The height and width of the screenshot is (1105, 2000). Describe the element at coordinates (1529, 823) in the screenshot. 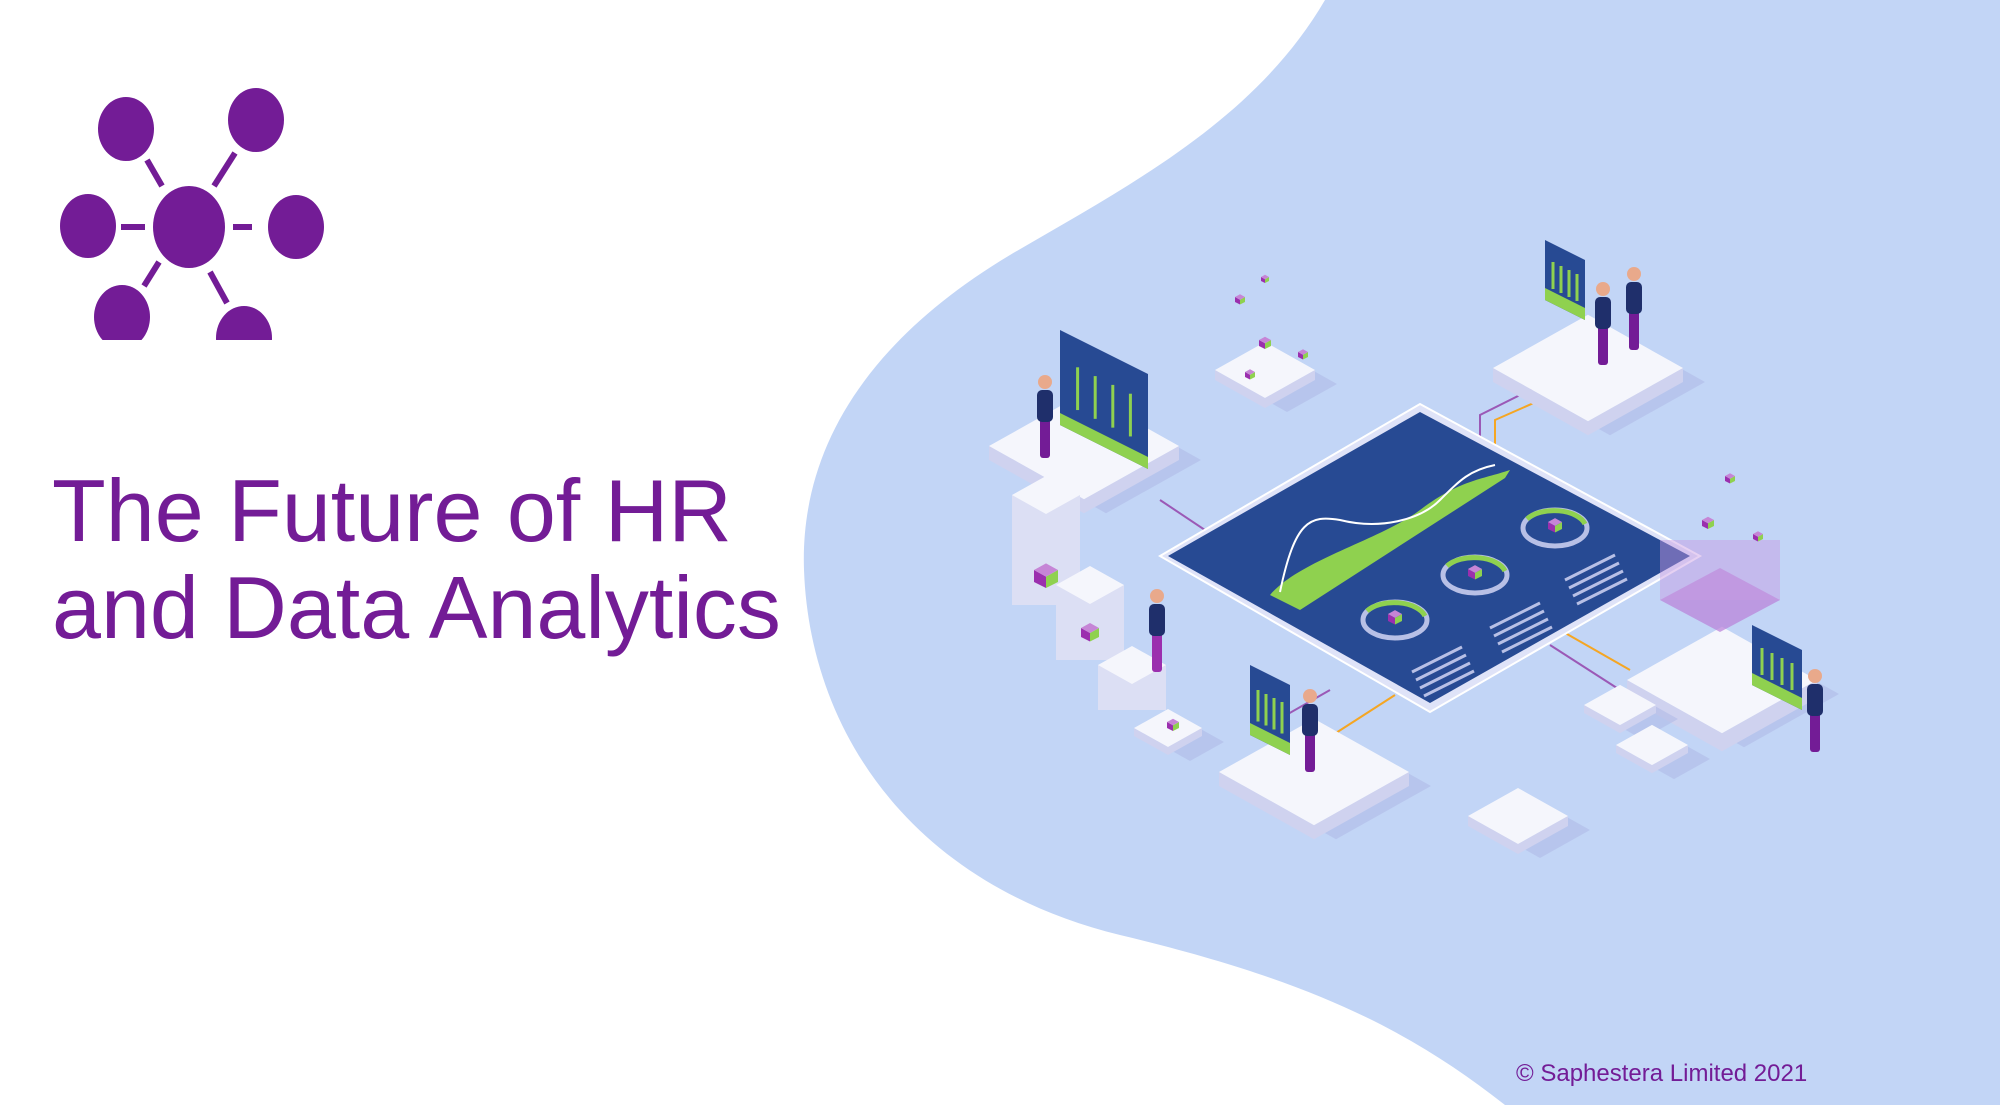

I see `platform-small-bottom` at that location.